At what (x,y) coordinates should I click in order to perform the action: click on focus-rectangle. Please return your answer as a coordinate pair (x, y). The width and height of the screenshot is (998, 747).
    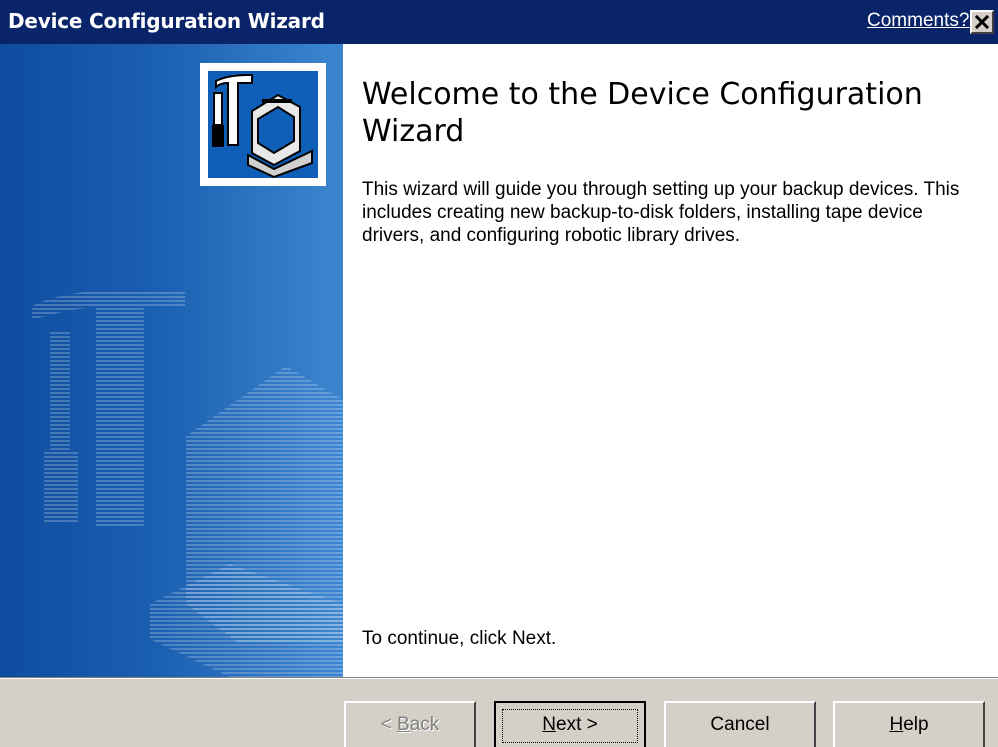
    Looking at the image, I should click on (570, 726).